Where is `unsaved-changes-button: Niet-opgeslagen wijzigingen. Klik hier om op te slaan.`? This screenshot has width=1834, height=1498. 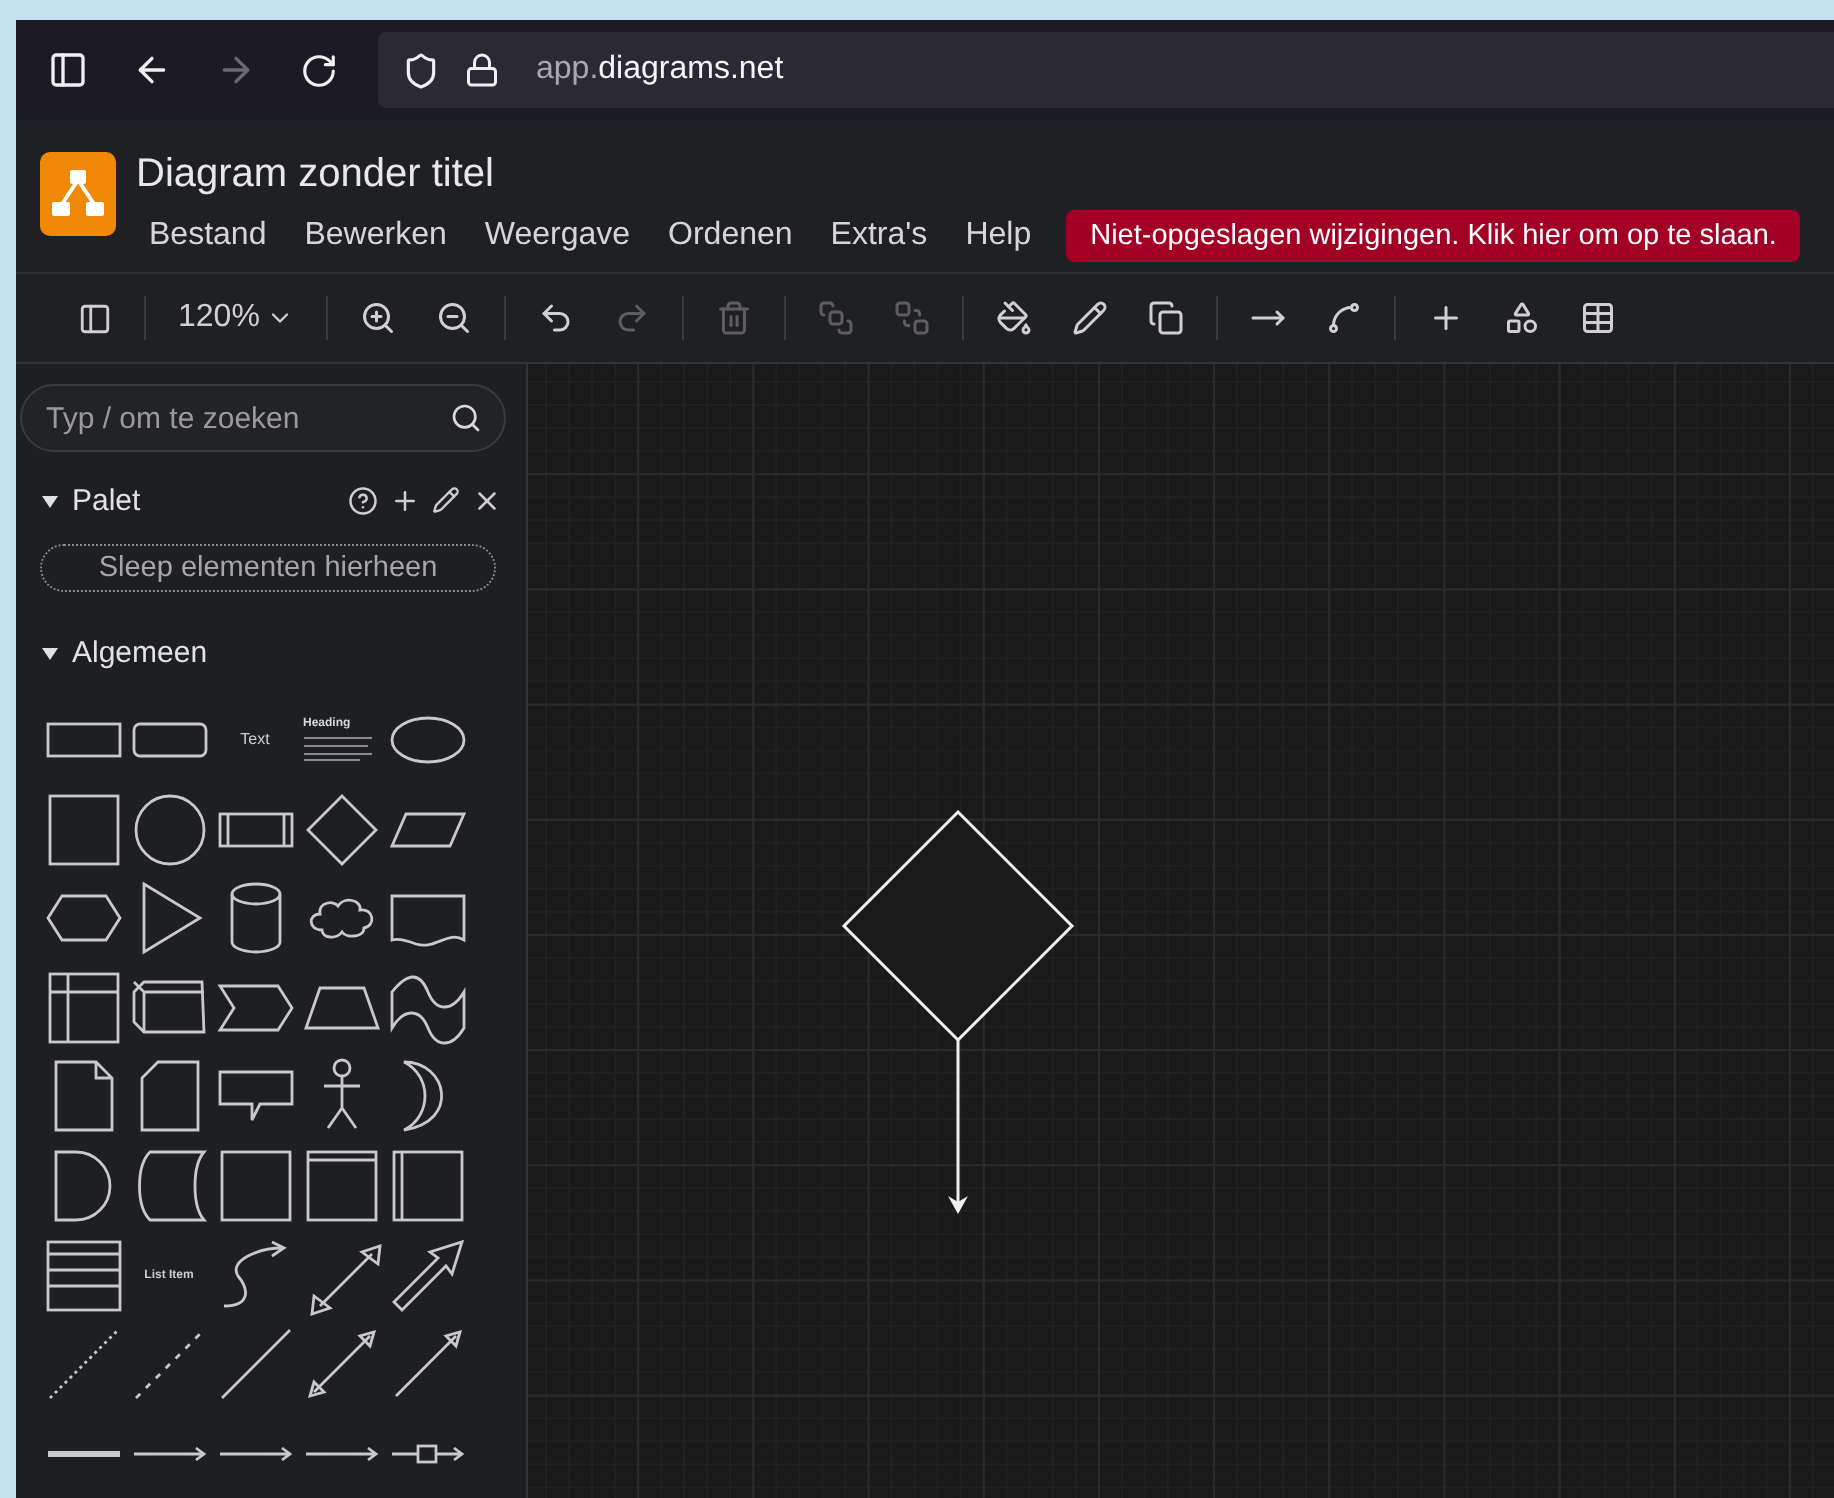
unsaved-changes-button: Niet-opgeslagen wijzigingen. Klik hier om op te slaan. is located at coordinates (1433, 236).